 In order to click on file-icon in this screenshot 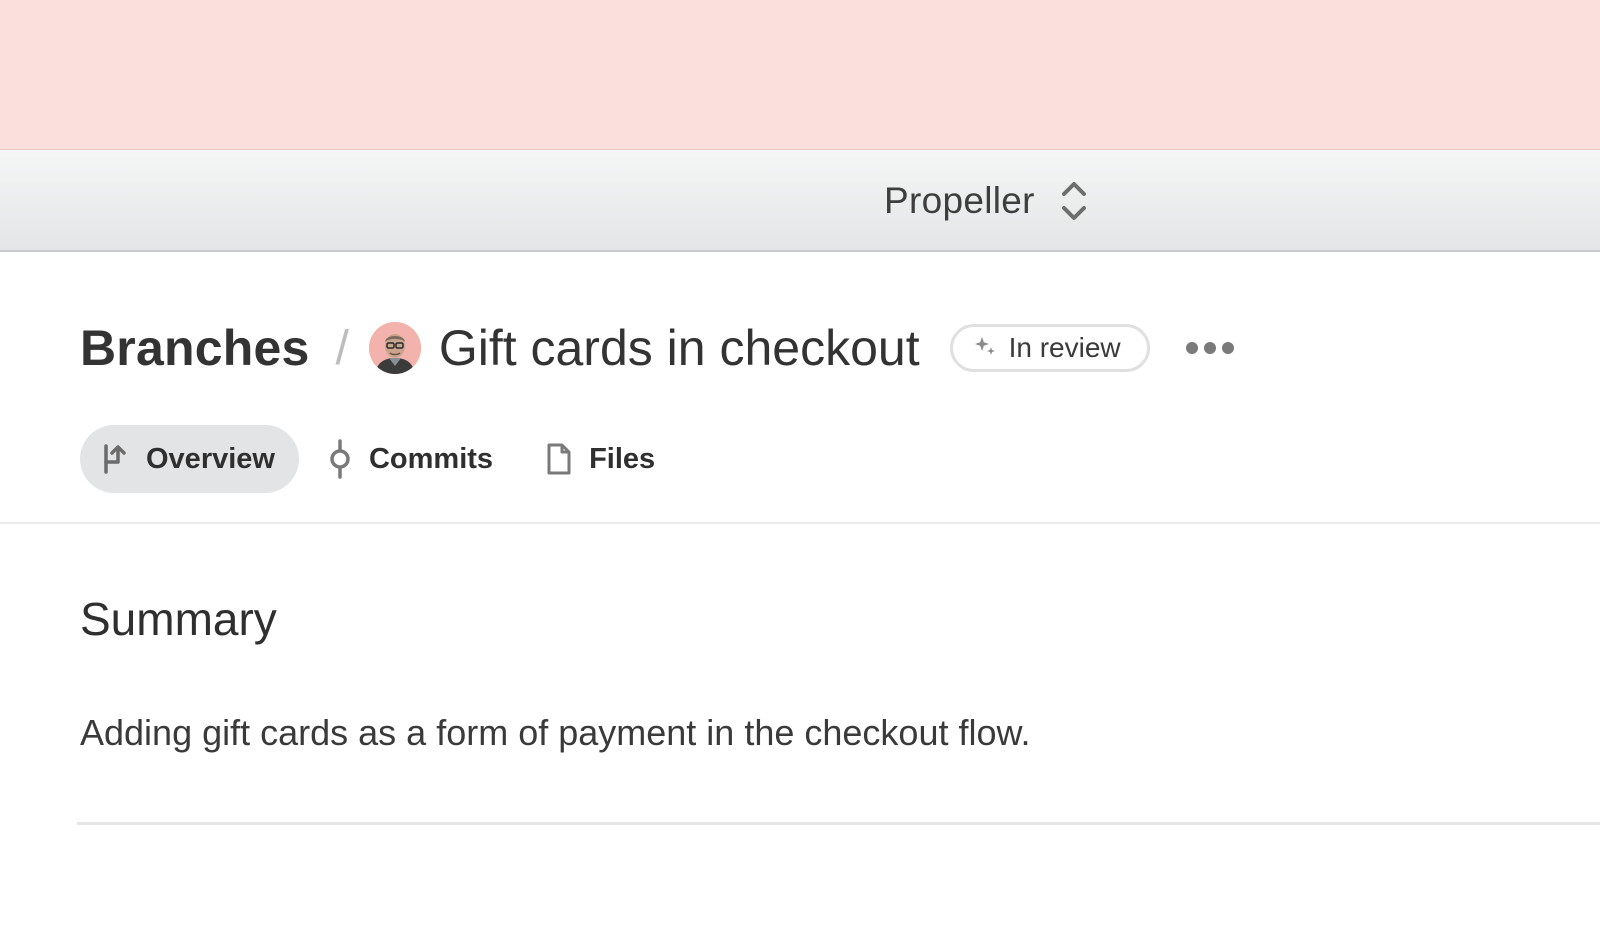, I will do `click(559, 459)`.